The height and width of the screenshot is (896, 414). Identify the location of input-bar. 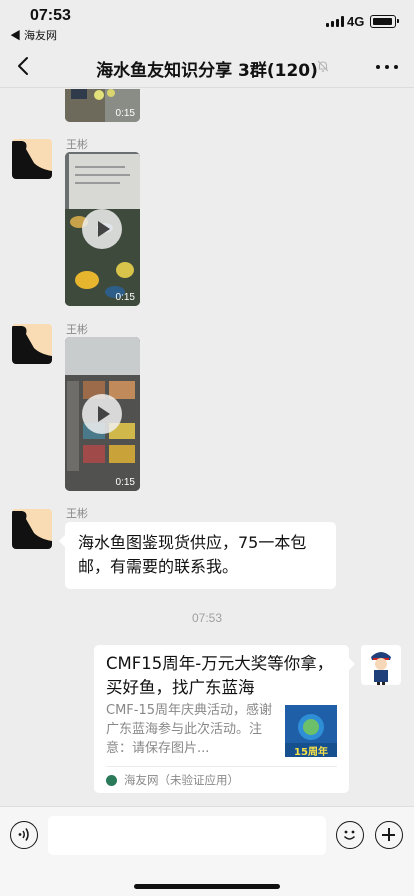
(207, 851).